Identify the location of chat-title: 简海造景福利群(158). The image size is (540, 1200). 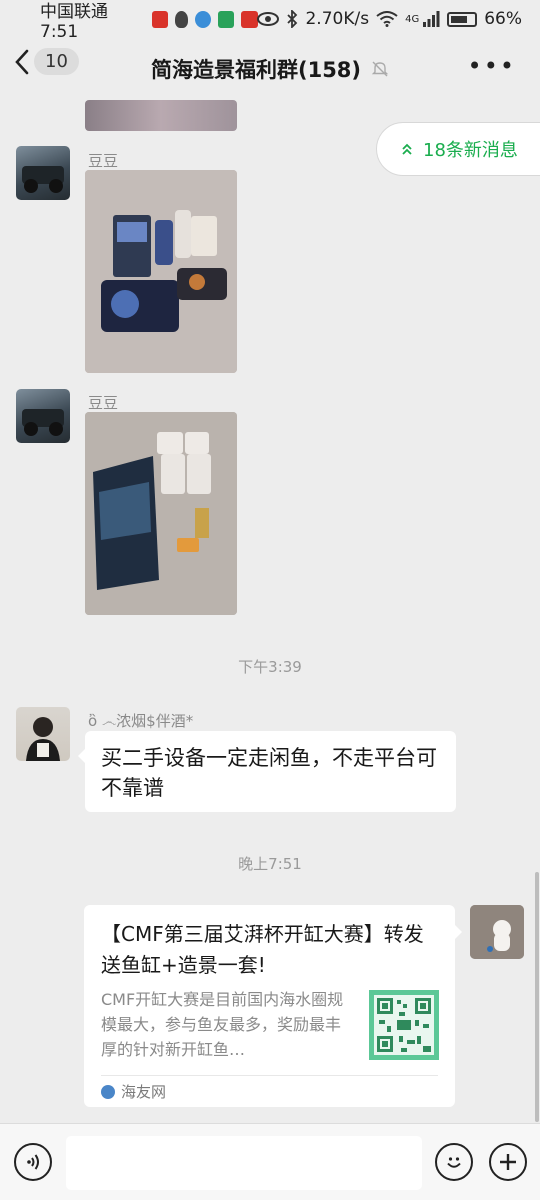
(256, 70).